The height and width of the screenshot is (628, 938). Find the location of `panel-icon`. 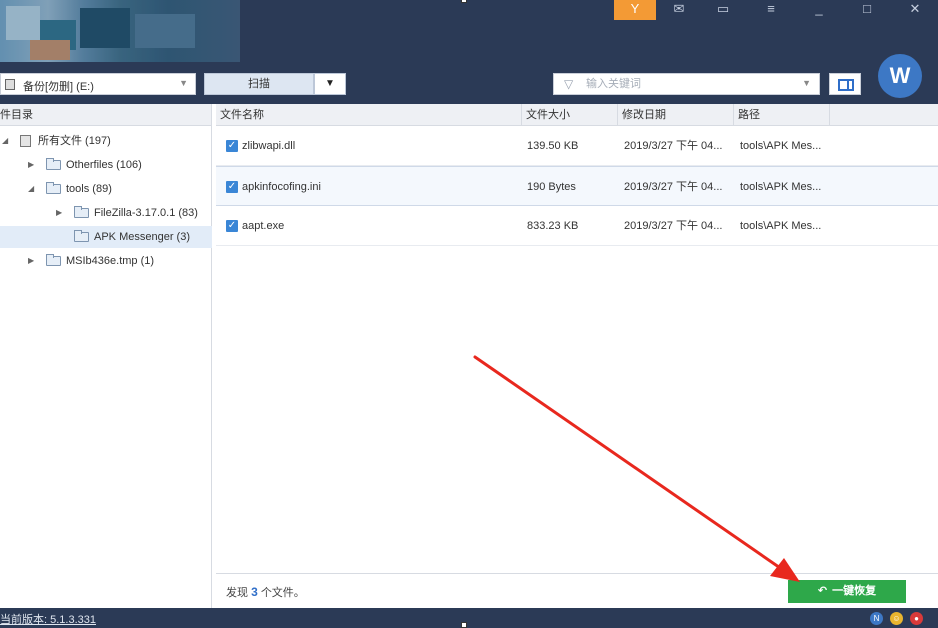

panel-icon is located at coordinates (846, 85).